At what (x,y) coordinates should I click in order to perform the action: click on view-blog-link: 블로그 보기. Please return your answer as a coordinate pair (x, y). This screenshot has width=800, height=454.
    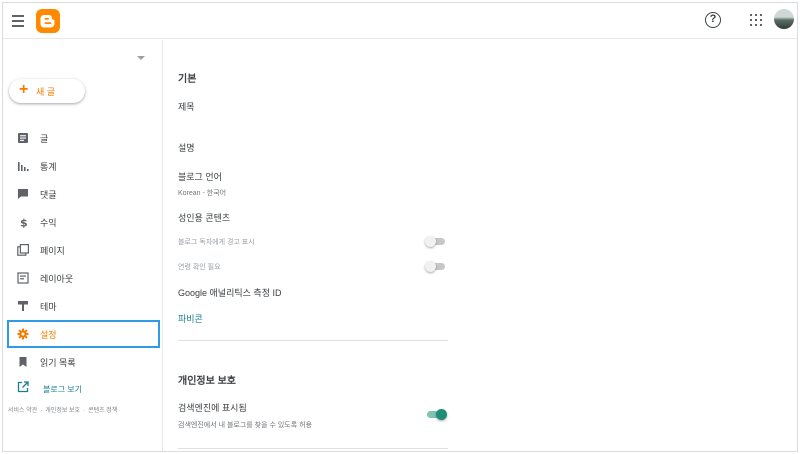
    Looking at the image, I should click on (83, 388).